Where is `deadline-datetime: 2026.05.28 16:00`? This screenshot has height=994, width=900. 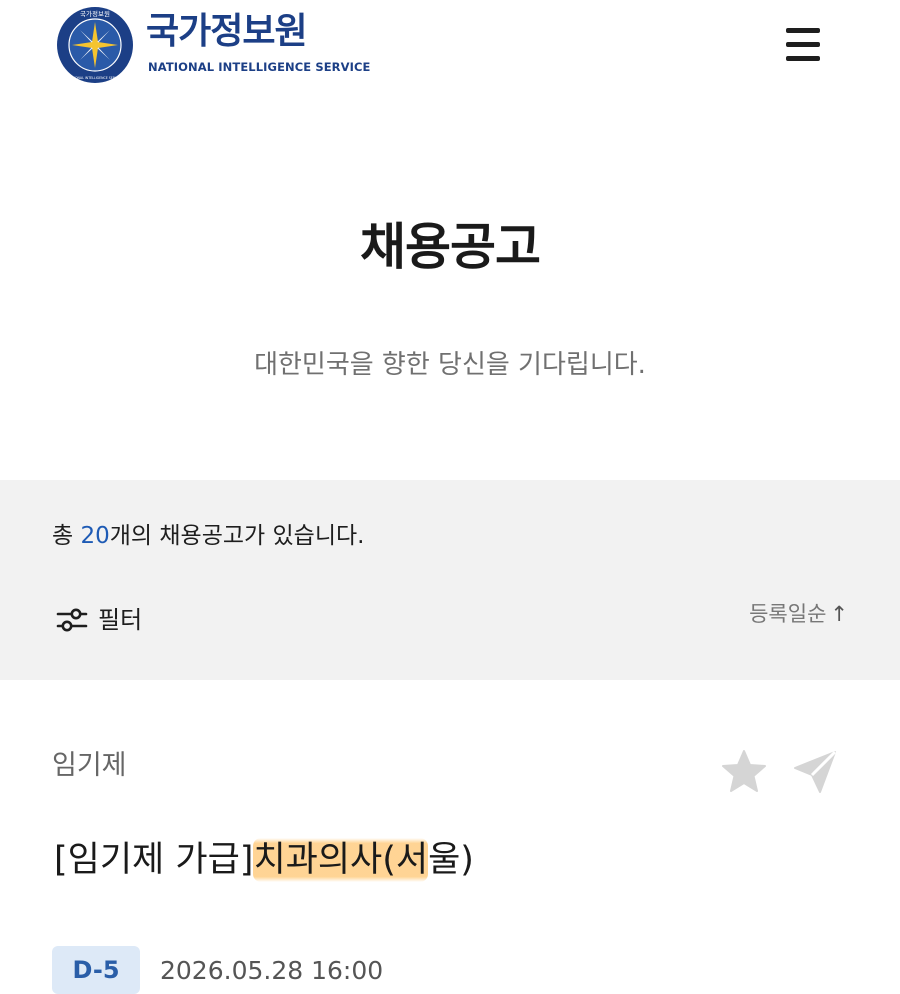 deadline-datetime: 2026.05.28 16:00 is located at coordinates (272, 970).